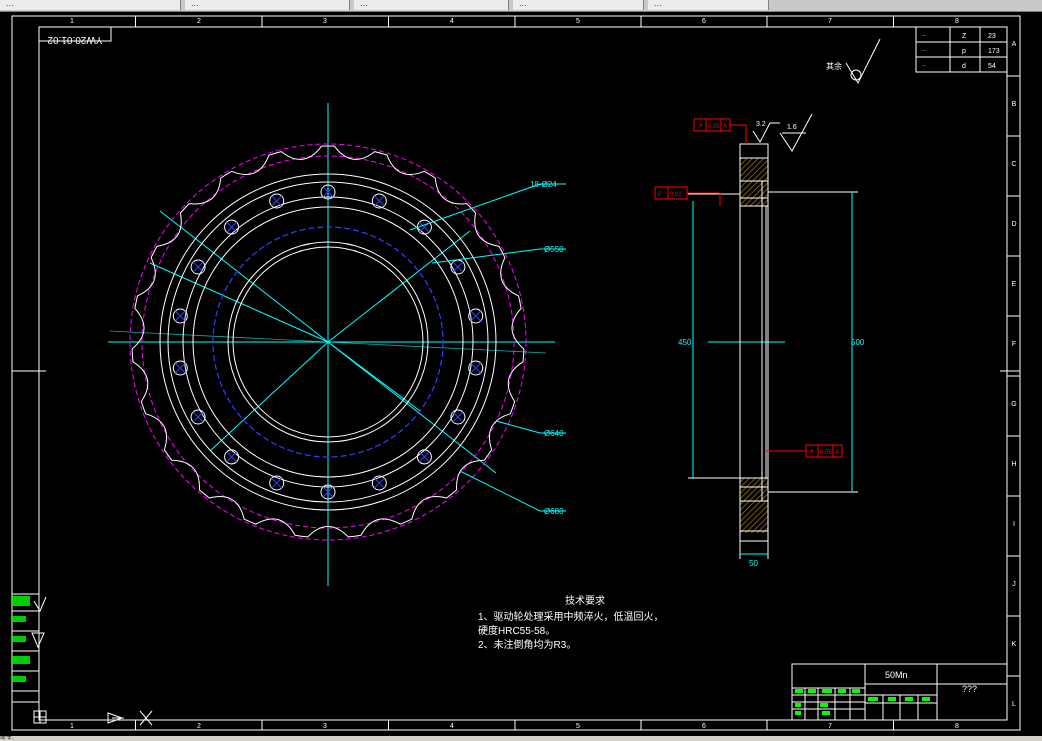 This screenshot has height=741, width=1042. I want to click on param-symbol: Z, so click(964, 36).